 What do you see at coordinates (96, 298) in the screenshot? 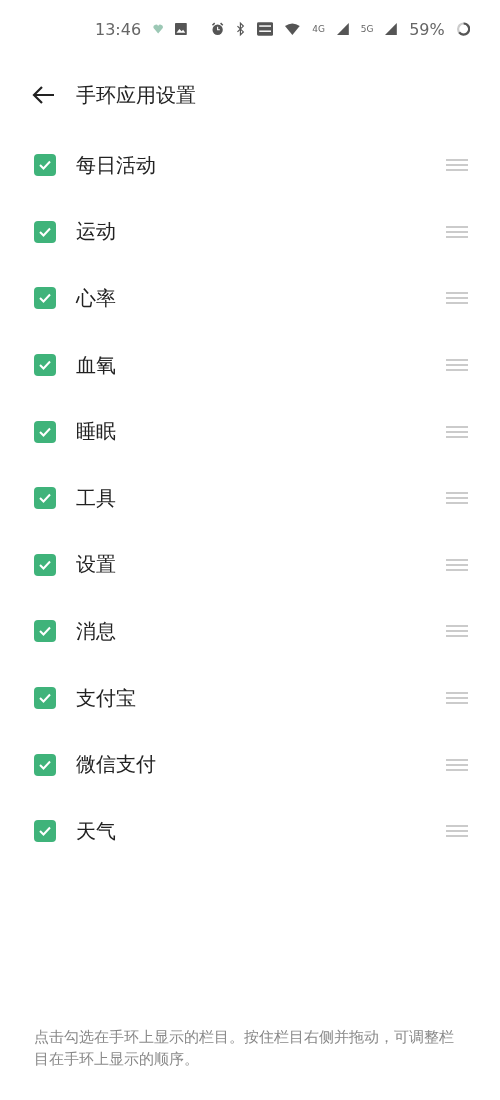
I see `item-label: 心率` at bounding box center [96, 298].